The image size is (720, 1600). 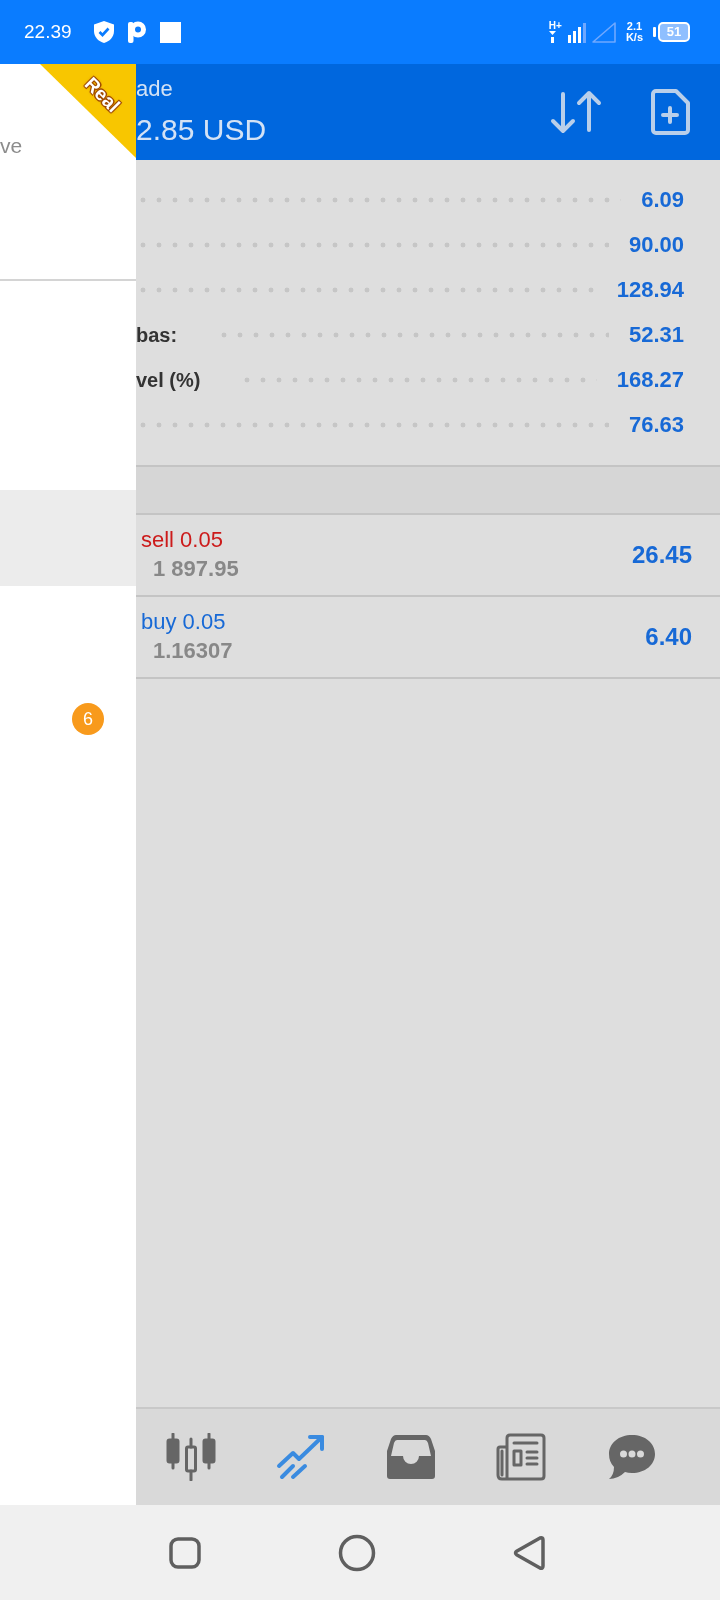 What do you see at coordinates (555, 26) in the screenshot?
I see `network-type-label: H+` at bounding box center [555, 26].